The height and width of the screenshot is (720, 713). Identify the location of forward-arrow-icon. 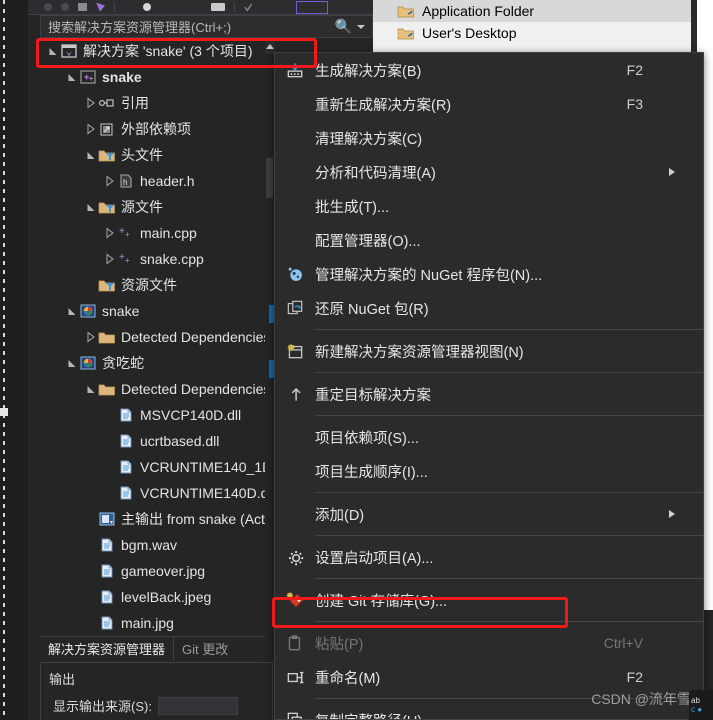
(65, 7).